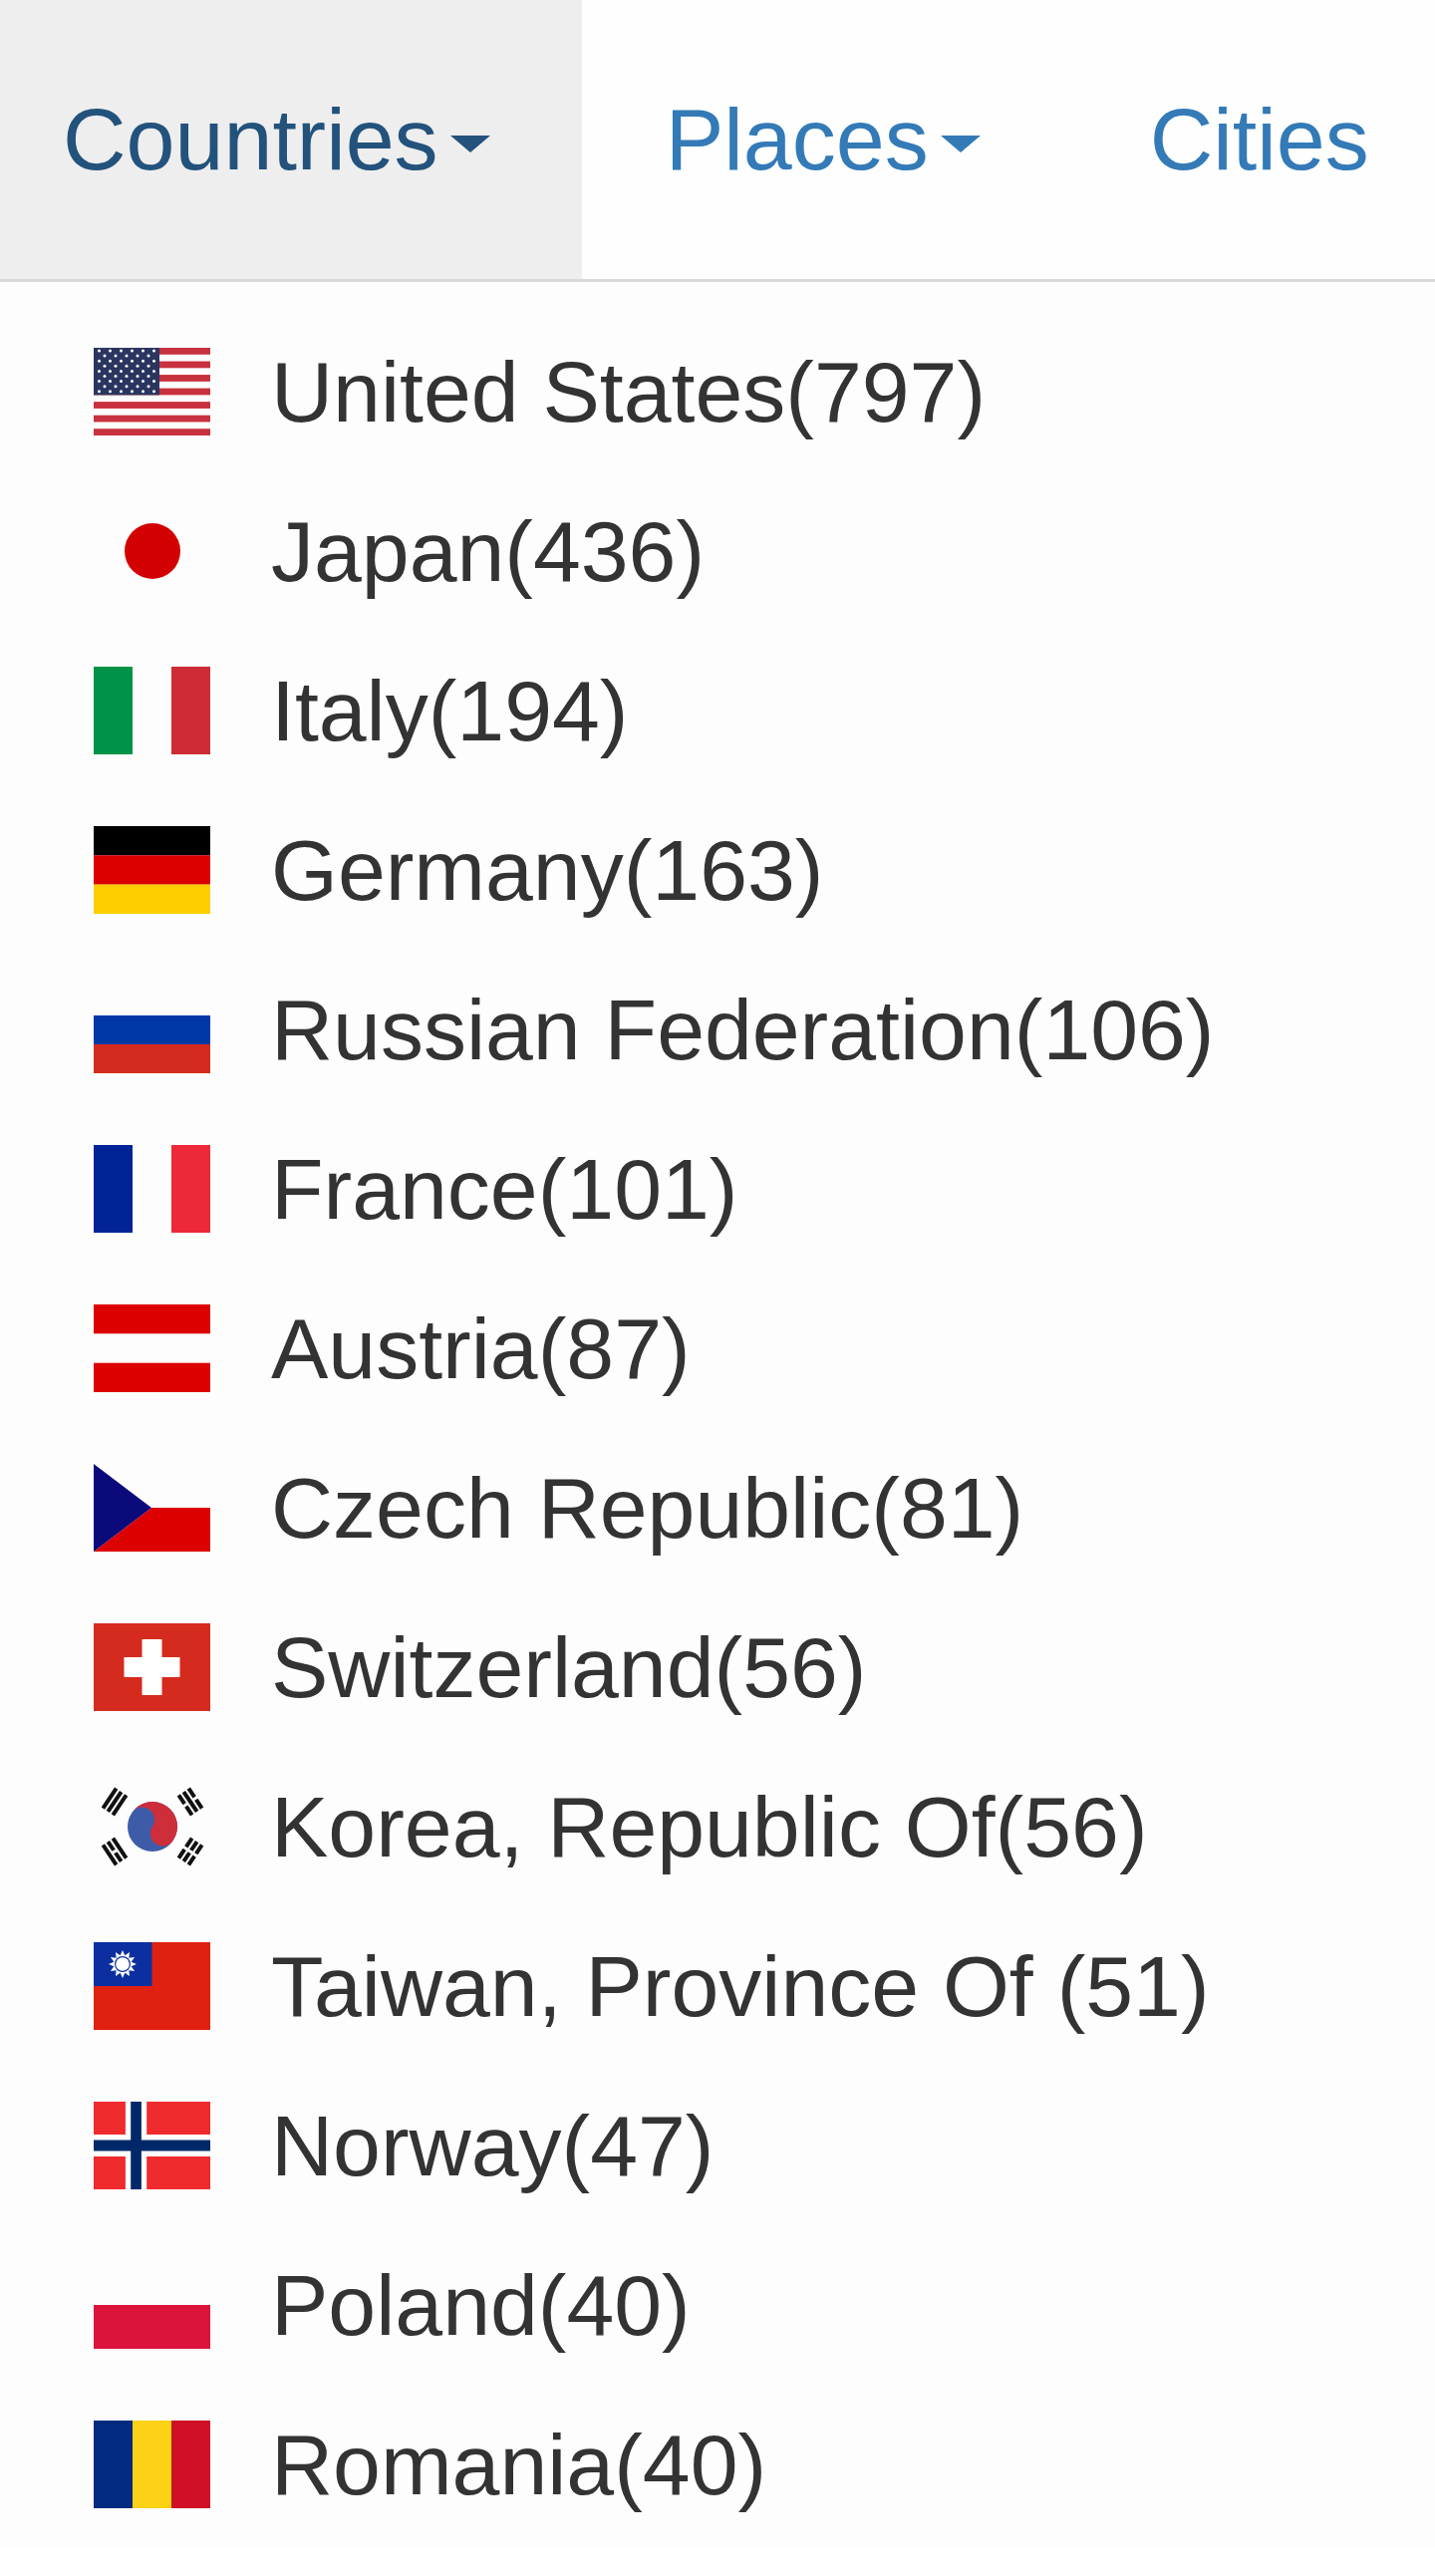 The height and width of the screenshot is (2576, 1435). What do you see at coordinates (654, 1029) in the screenshot?
I see `country-menu-item: Russian Federation(106)` at bounding box center [654, 1029].